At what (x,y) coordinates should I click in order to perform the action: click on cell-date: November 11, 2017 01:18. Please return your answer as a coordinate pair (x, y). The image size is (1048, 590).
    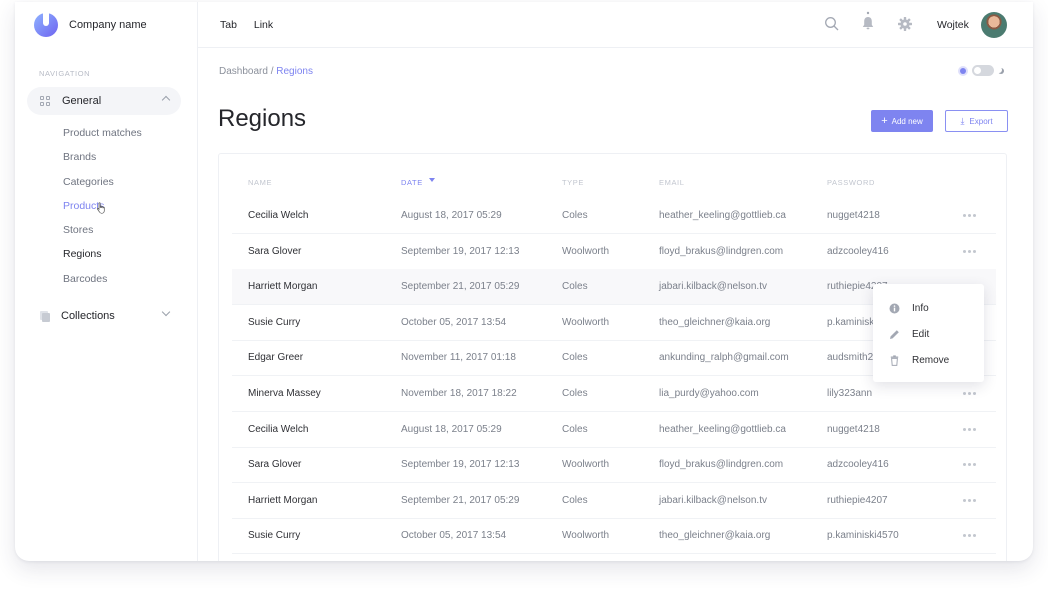
    Looking at the image, I should click on (458, 358).